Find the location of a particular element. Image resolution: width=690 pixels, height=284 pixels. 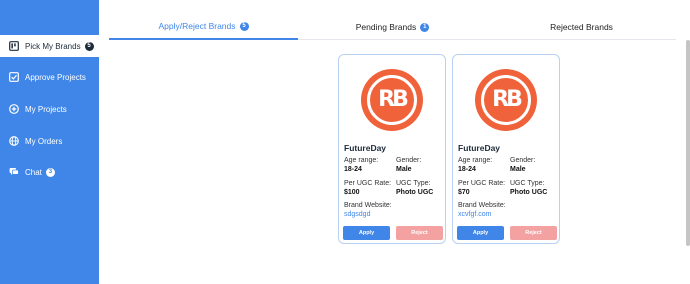

ugc-rate-value: $70 is located at coordinates (464, 192).